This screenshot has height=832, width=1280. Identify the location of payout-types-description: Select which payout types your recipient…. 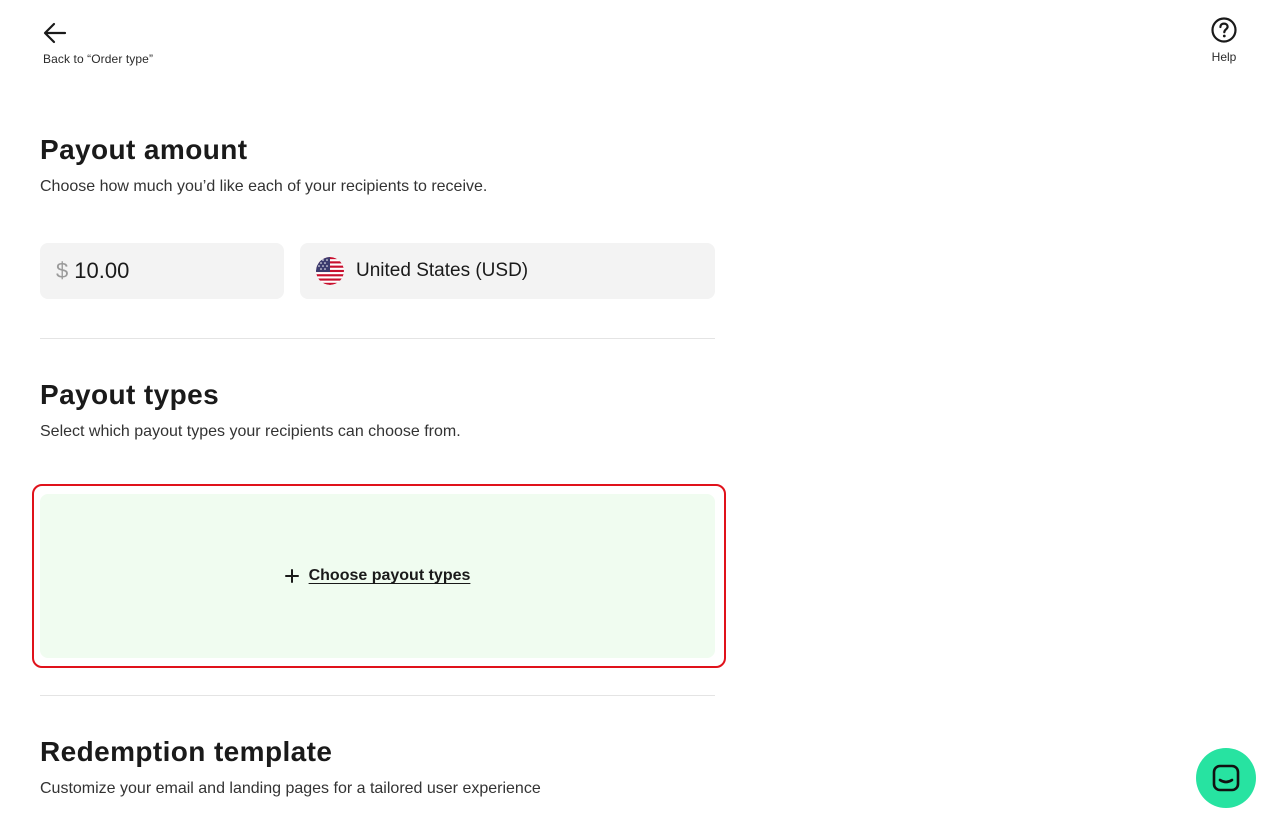
(250, 431).